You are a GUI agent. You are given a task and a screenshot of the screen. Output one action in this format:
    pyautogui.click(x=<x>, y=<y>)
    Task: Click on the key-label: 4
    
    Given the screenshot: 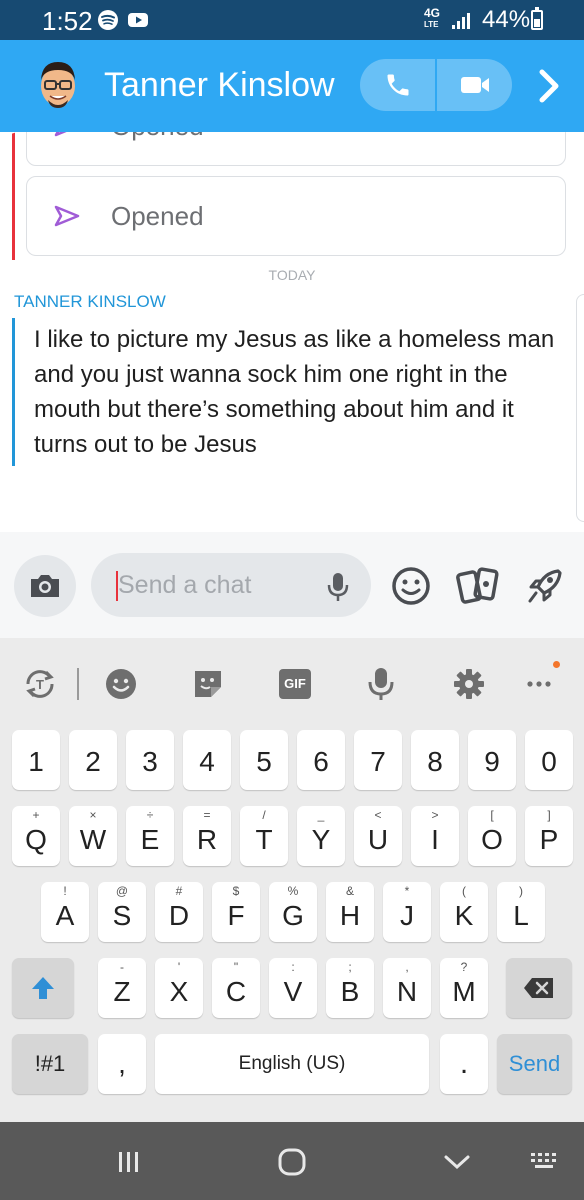 What is the action you would take?
    pyautogui.click(x=207, y=761)
    